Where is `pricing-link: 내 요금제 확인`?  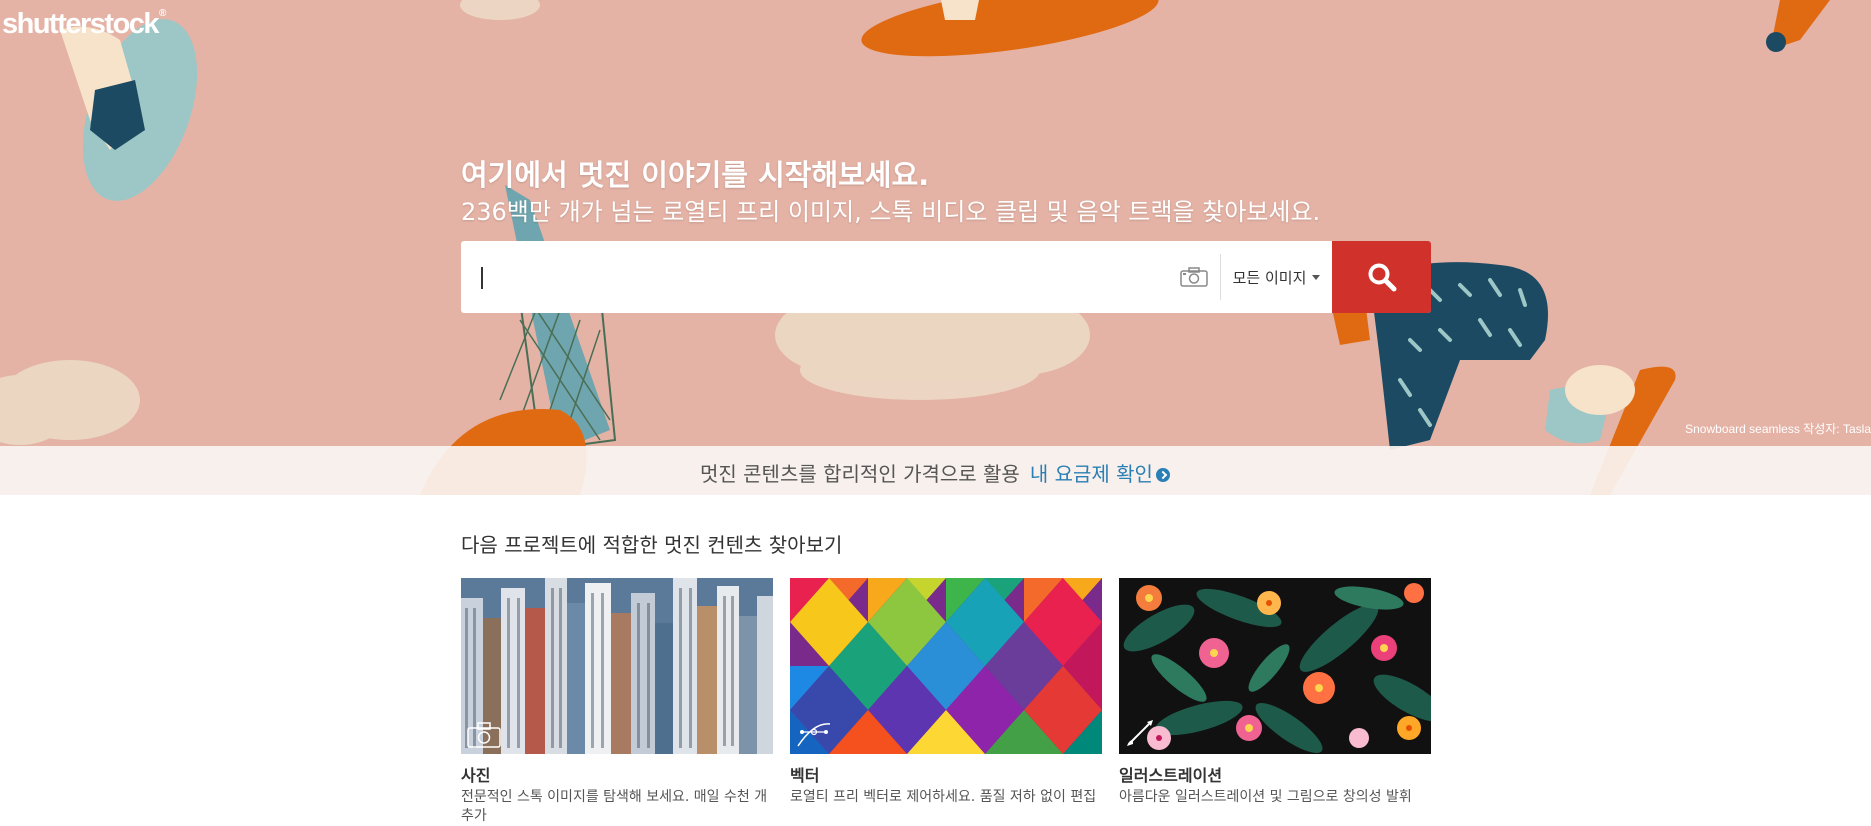 pricing-link: 내 요금제 확인 is located at coordinates (1100, 474).